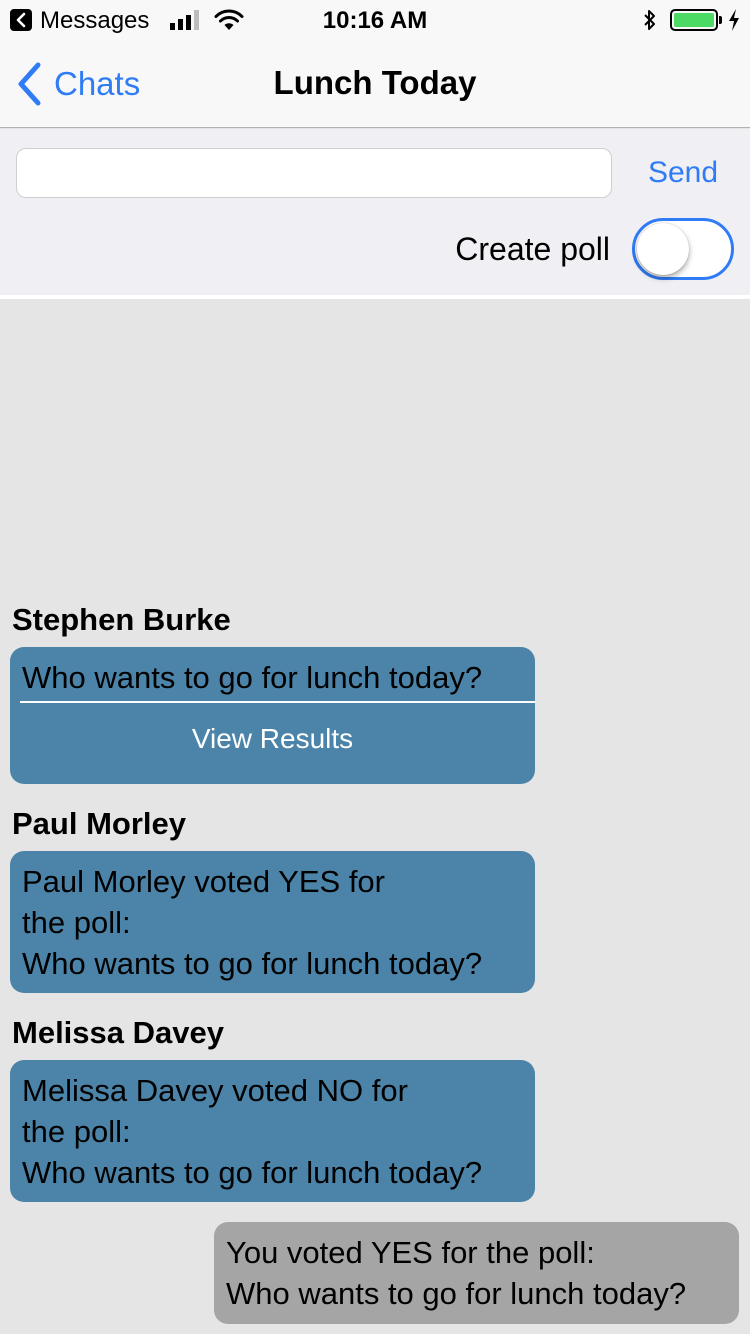  I want to click on composer-divider, so click(375, 297).